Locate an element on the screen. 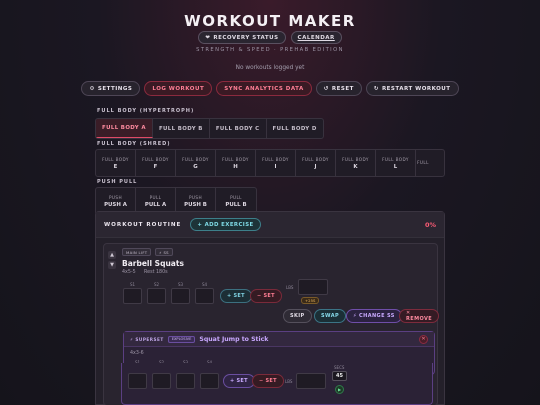 The image size is (540, 405). tab-bottom: E is located at coordinates (115, 166).